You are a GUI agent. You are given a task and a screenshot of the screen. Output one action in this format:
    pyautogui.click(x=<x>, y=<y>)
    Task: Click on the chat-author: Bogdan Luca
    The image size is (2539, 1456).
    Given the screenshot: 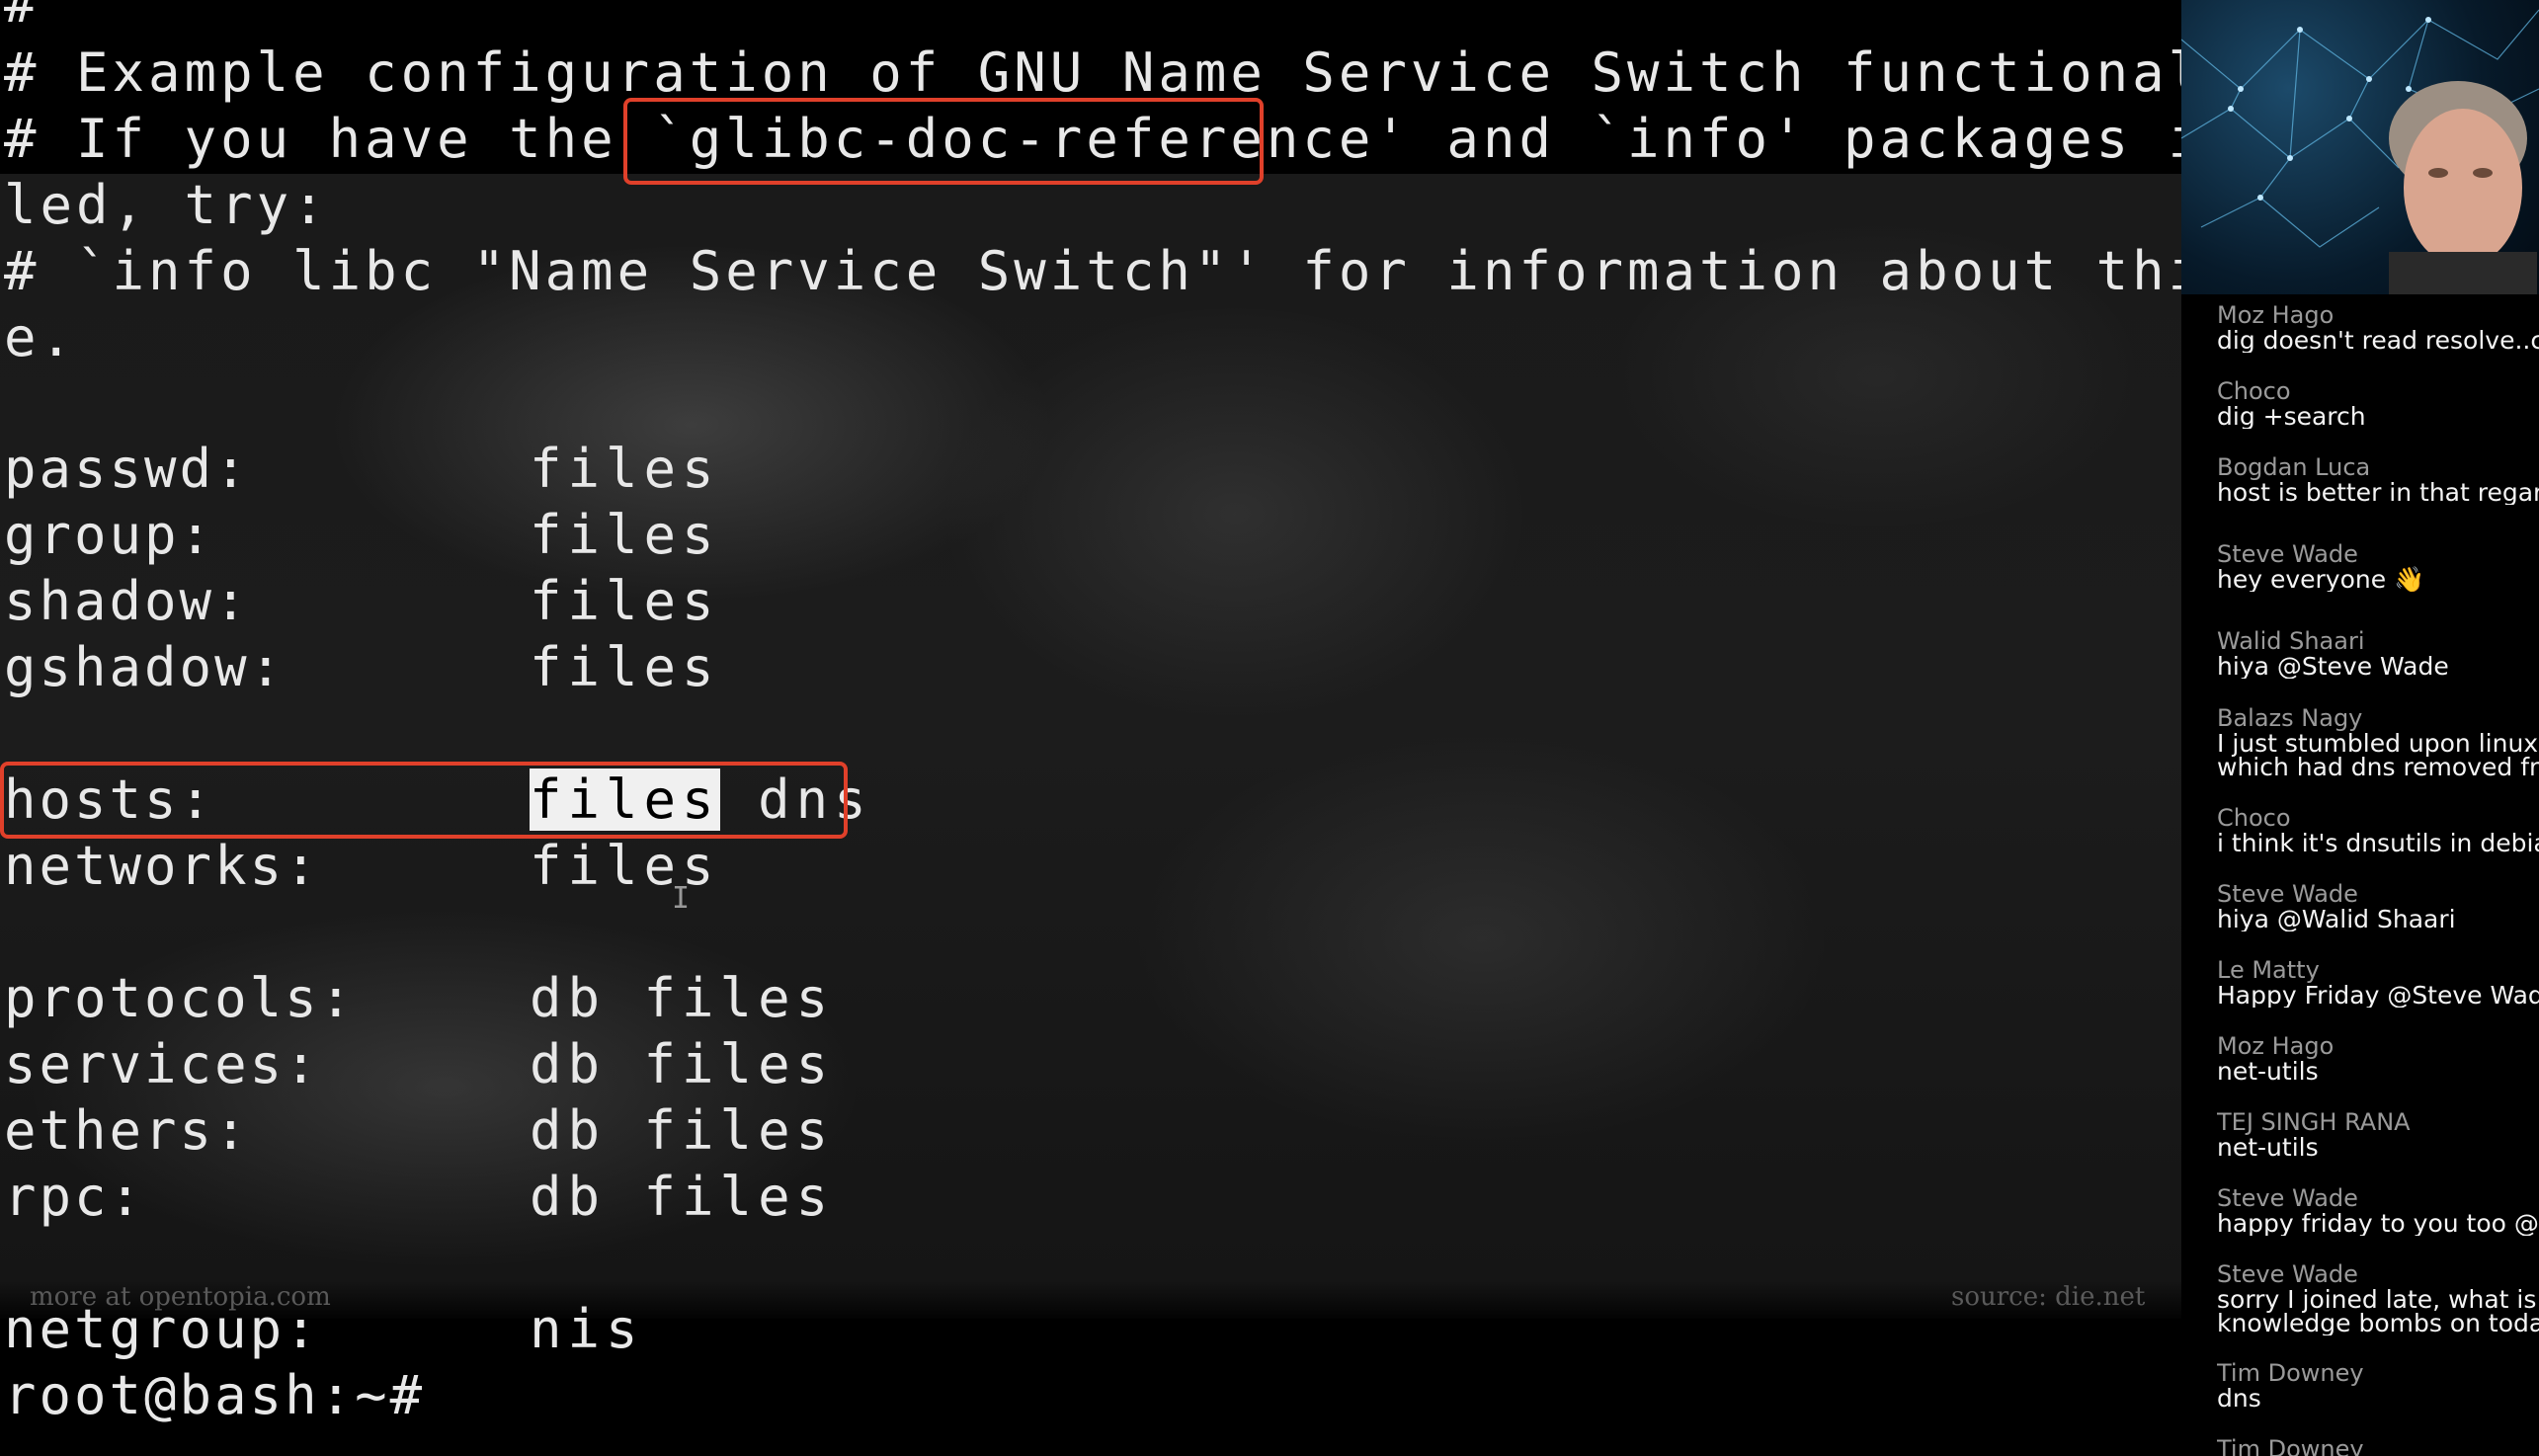 What is the action you would take?
    pyautogui.click(x=2294, y=467)
    